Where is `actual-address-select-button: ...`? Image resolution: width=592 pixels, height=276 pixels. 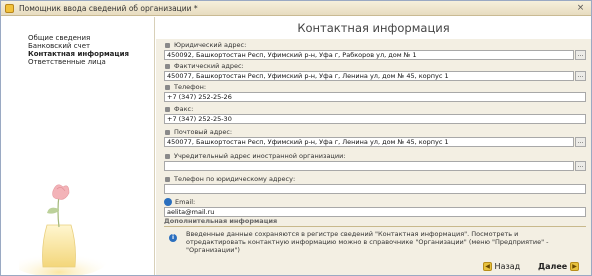 actual-address-select-button: ... is located at coordinates (580, 76).